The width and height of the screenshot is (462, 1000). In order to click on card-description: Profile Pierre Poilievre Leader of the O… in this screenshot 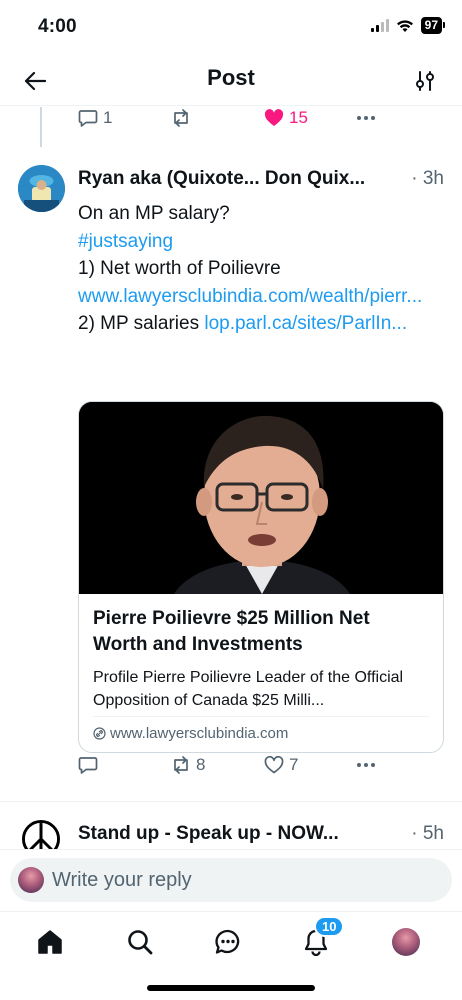, I will do `click(248, 689)`.